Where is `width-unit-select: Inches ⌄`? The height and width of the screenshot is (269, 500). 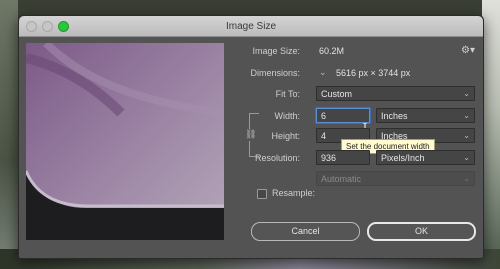 width-unit-select: Inches ⌄ is located at coordinates (425, 115).